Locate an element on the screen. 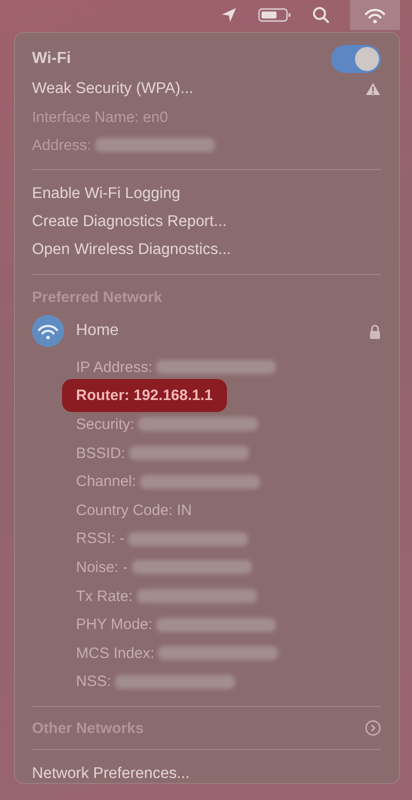 The width and height of the screenshot is (412, 800). highlighted-detail: Router: 192.168.1.1 is located at coordinates (144, 395).